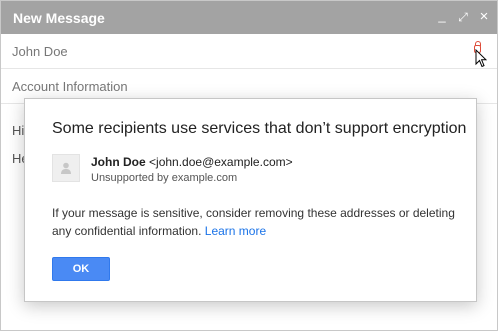 This screenshot has width=498, height=331. Describe the element at coordinates (221, 162) in the screenshot. I see `recipient-email: <john.doe@example.com>` at that location.